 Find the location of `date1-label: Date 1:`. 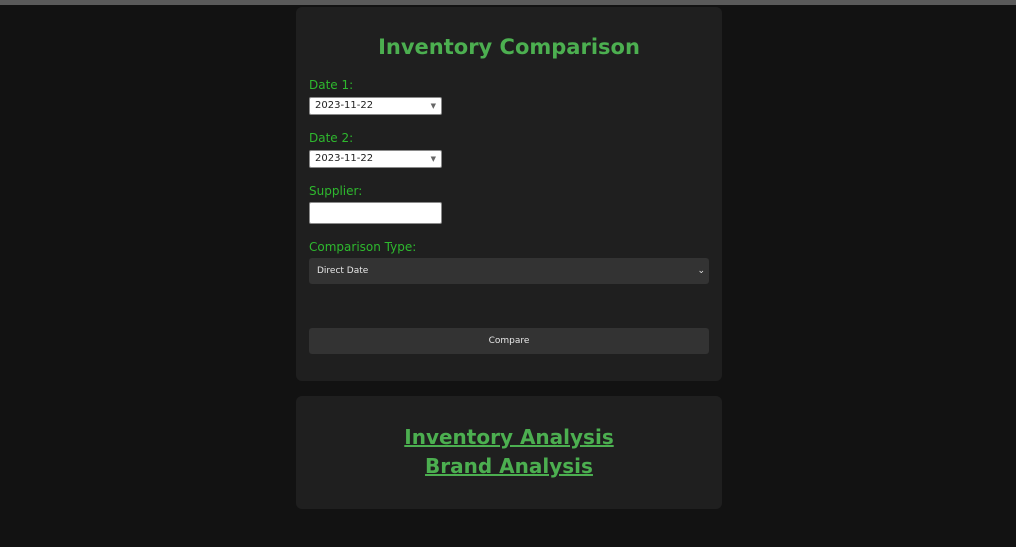

date1-label: Date 1: is located at coordinates (331, 85).